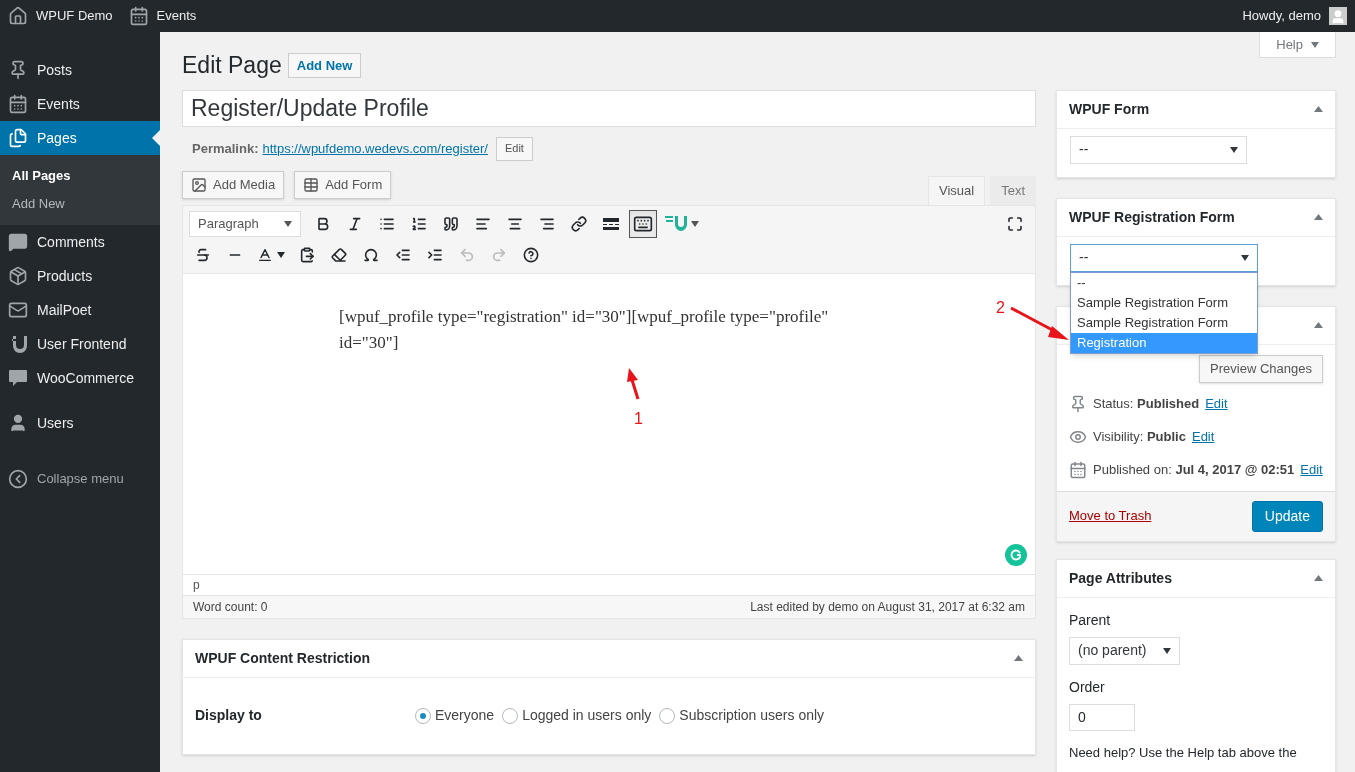 The width and height of the screenshot is (1355, 772). What do you see at coordinates (80, 479) in the screenshot?
I see `collapse-menu-button: Collapse menu` at bounding box center [80, 479].